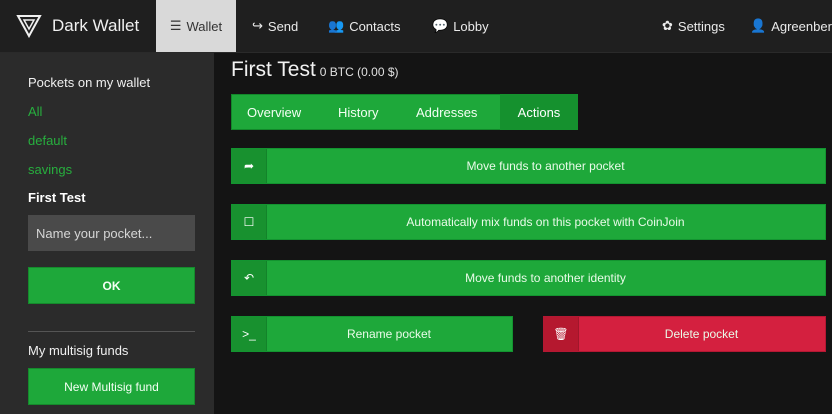  I want to click on nav-send: ↪ Send, so click(275, 26).